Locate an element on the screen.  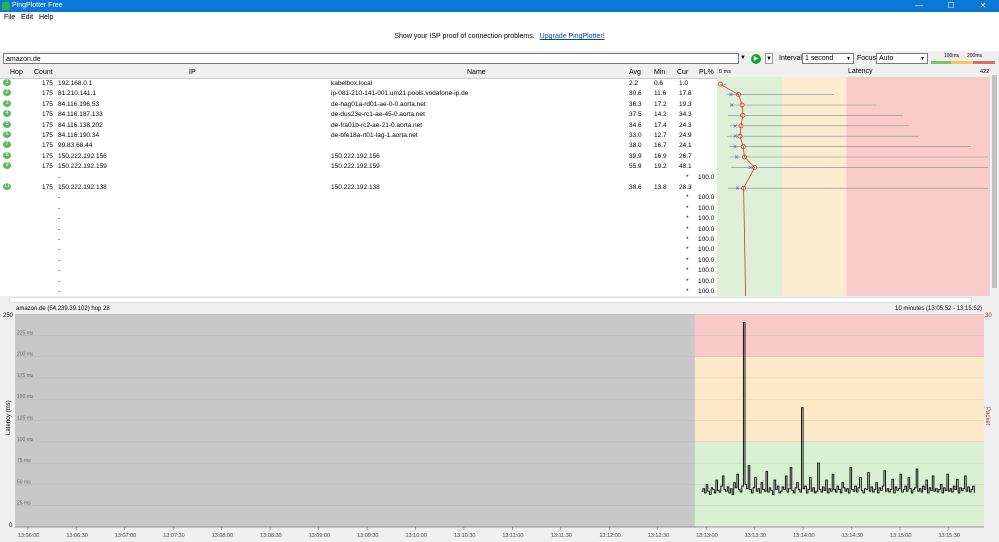
x-tick-label: 13:15:00 is located at coordinates (900, 536).